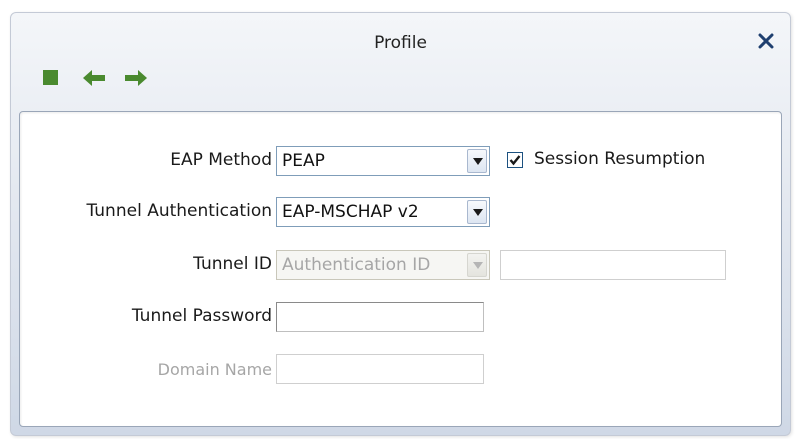  I want to click on tunnel-password-input, so click(380, 317).